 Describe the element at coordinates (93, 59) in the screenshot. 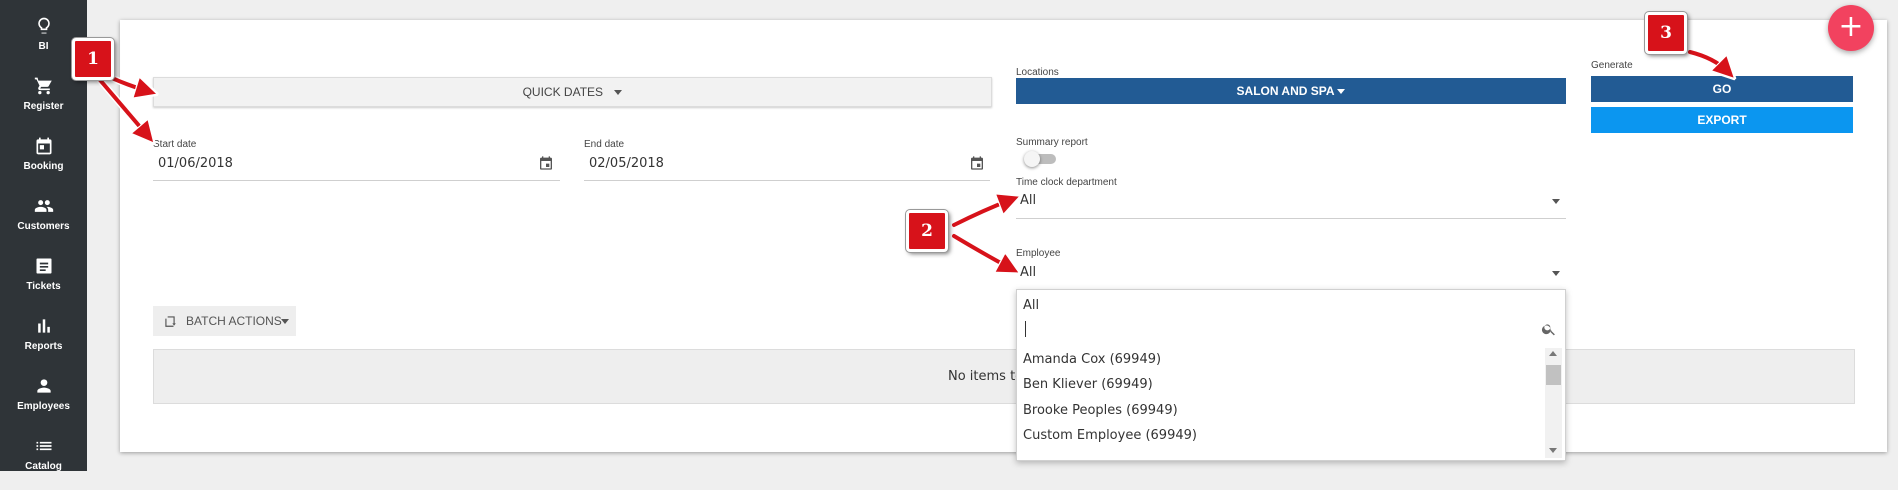

I see `annotation-badge-1: 1` at that location.